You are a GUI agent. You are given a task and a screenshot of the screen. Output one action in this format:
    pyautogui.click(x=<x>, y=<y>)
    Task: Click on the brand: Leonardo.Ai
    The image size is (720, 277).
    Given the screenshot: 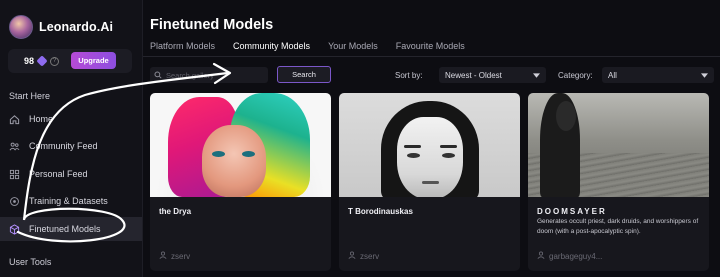 What is the action you would take?
    pyautogui.click(x=61, y=27)
    